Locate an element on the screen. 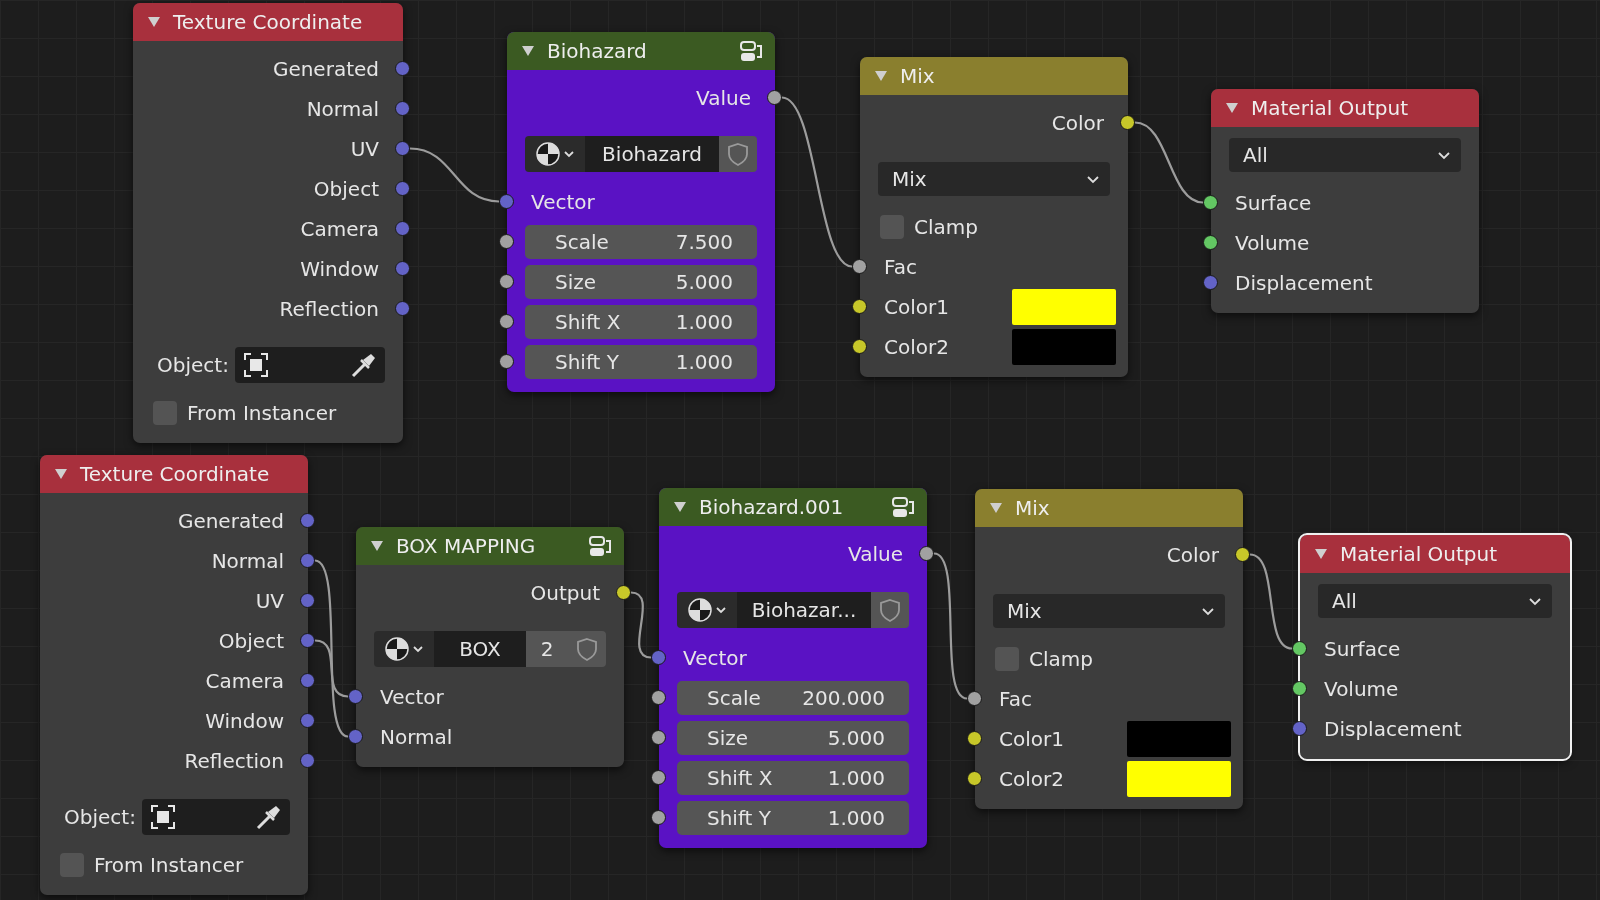 The image size is (1600, 900). socket-label: Surface is located at coordinates (1273, 203).